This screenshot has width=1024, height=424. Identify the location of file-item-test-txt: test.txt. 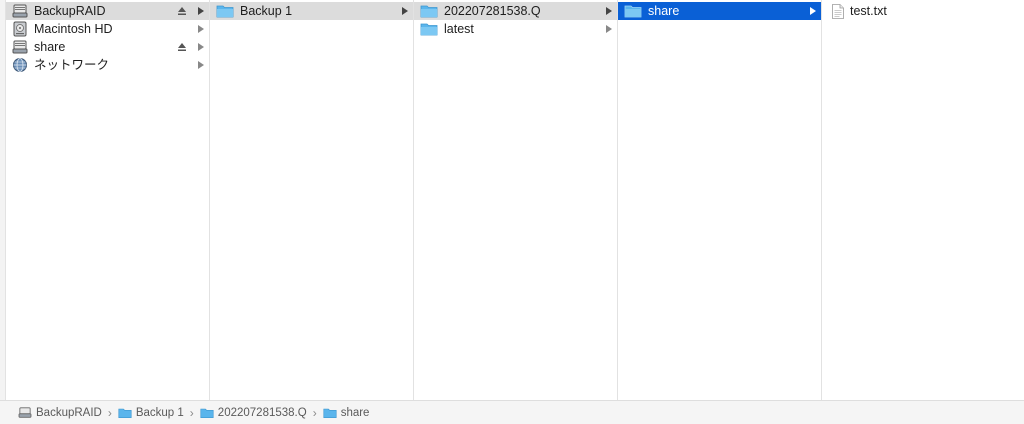
(923, 11).